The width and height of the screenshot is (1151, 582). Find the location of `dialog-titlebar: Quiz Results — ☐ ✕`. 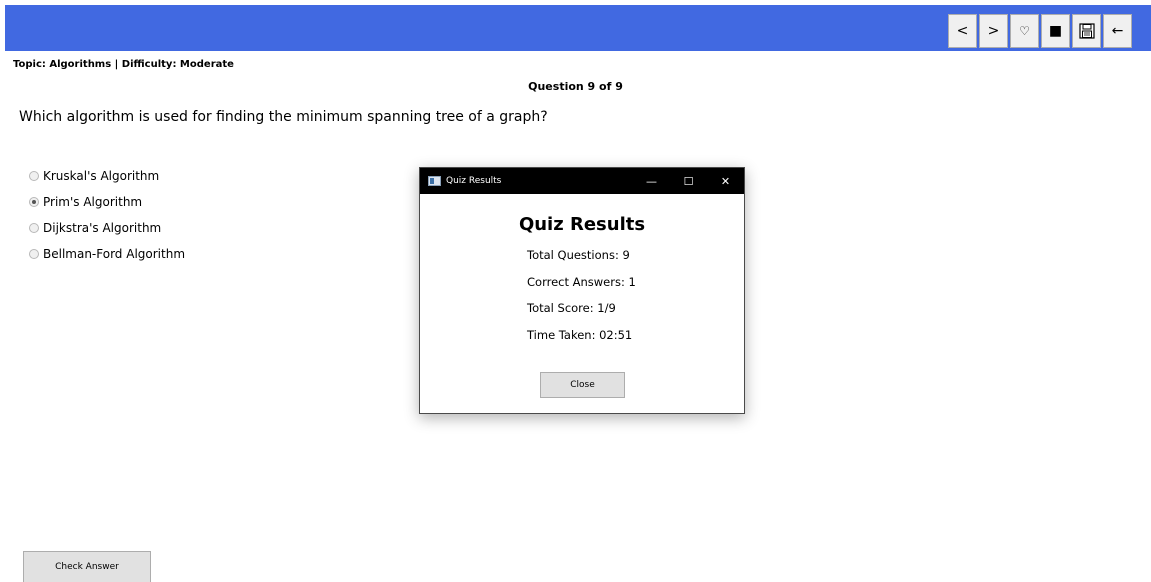

dialog-titlebar: Quiz Results — ☐ ✕ is located at coordinates (582, 181).